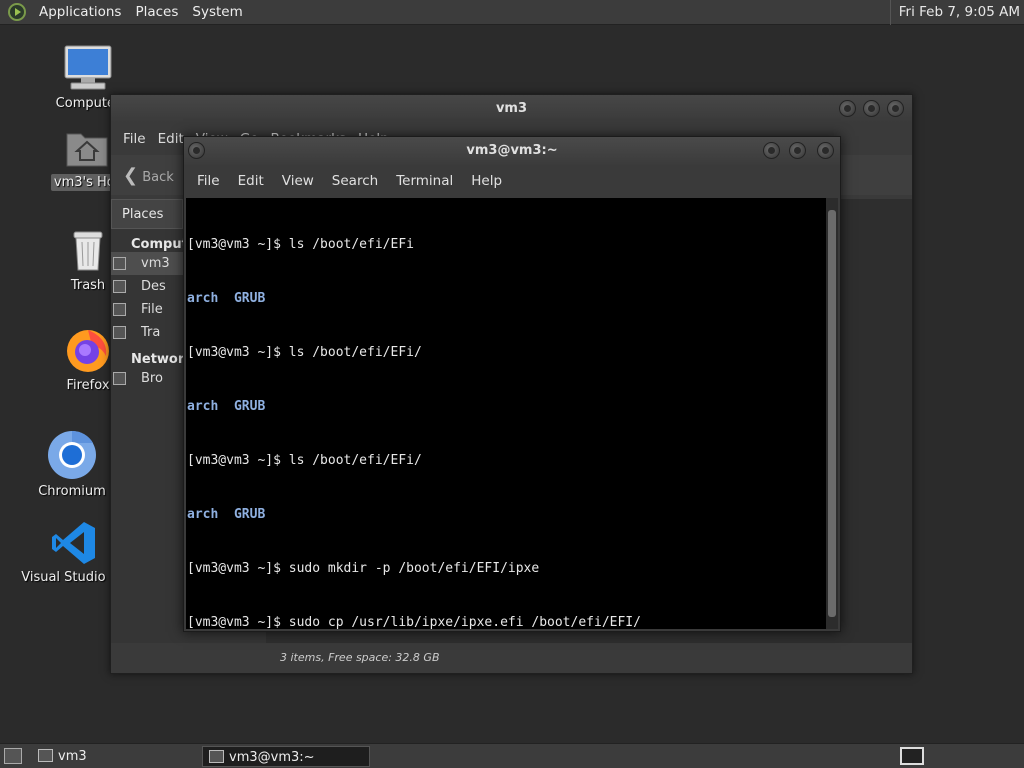 Image resolution: width=1024 pixels, height=768 pixels. Describe the element at coordinates (251, 181) in the screenshot. I see `menu-edit: Edit` at that location.